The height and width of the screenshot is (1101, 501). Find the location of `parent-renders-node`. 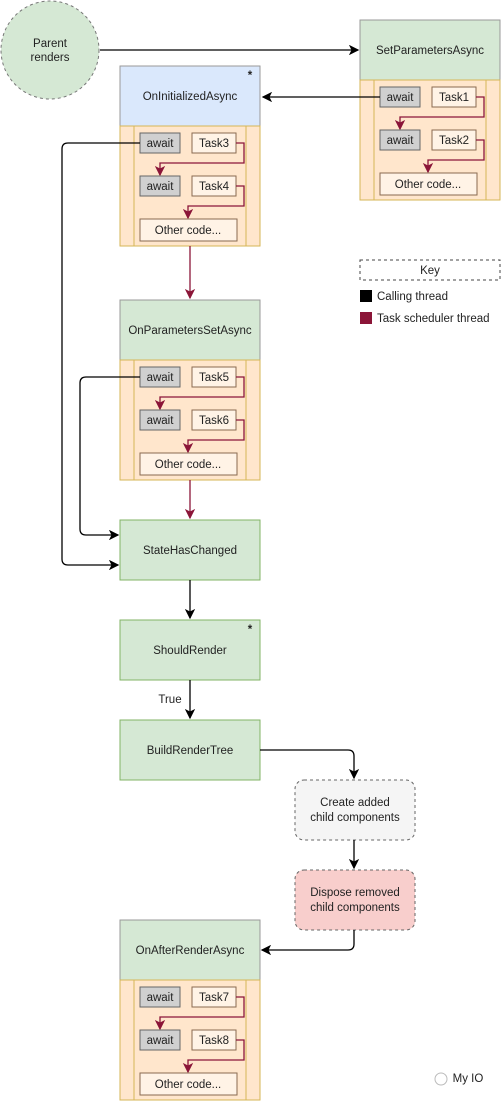

parent-renders-node is located at coordinates (50, 50).